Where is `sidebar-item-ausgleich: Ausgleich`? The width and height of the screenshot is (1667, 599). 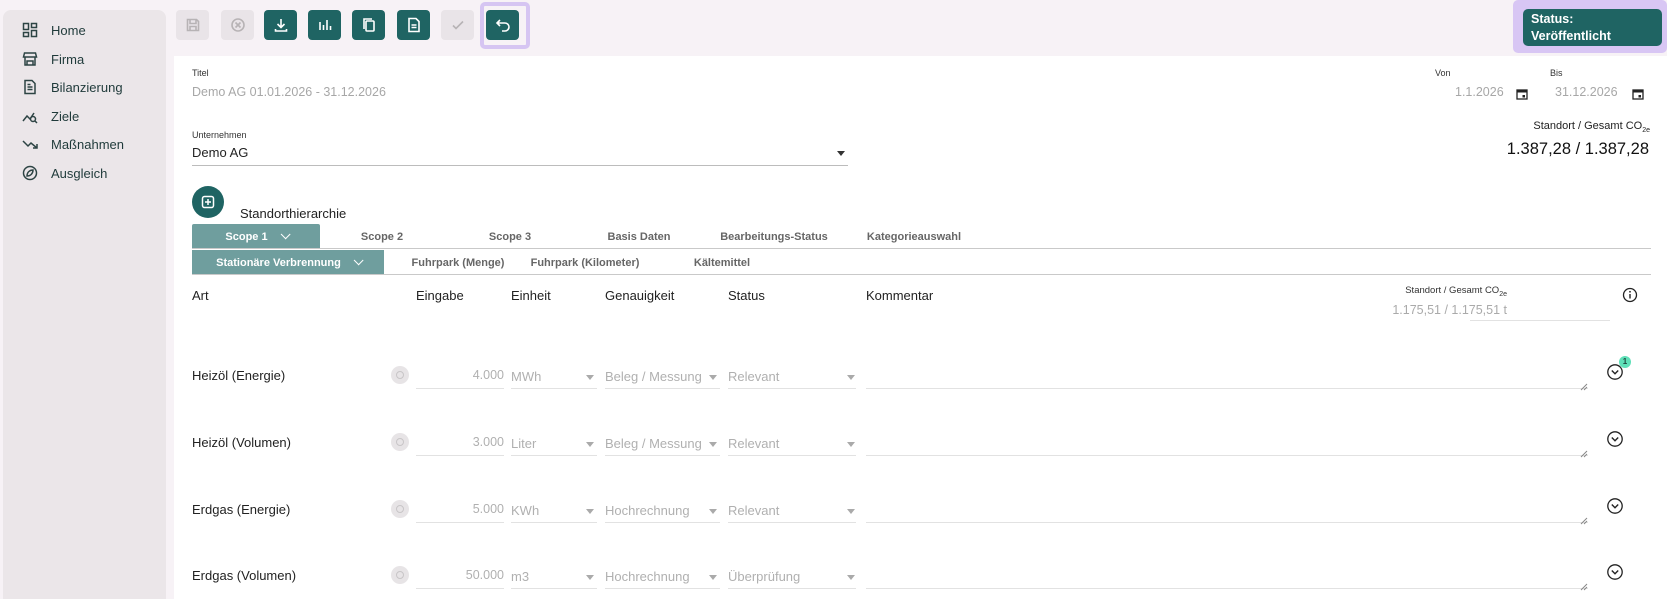 sidebar-item-ausgleich: Ausgleich is located at coordinates (64, 173).